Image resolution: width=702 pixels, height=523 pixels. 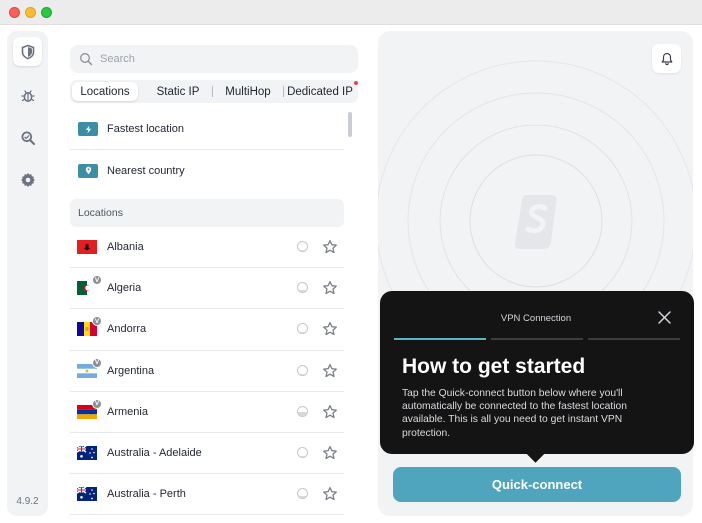 I want to click on country-name: Argentina, so click(x=131, y=370).